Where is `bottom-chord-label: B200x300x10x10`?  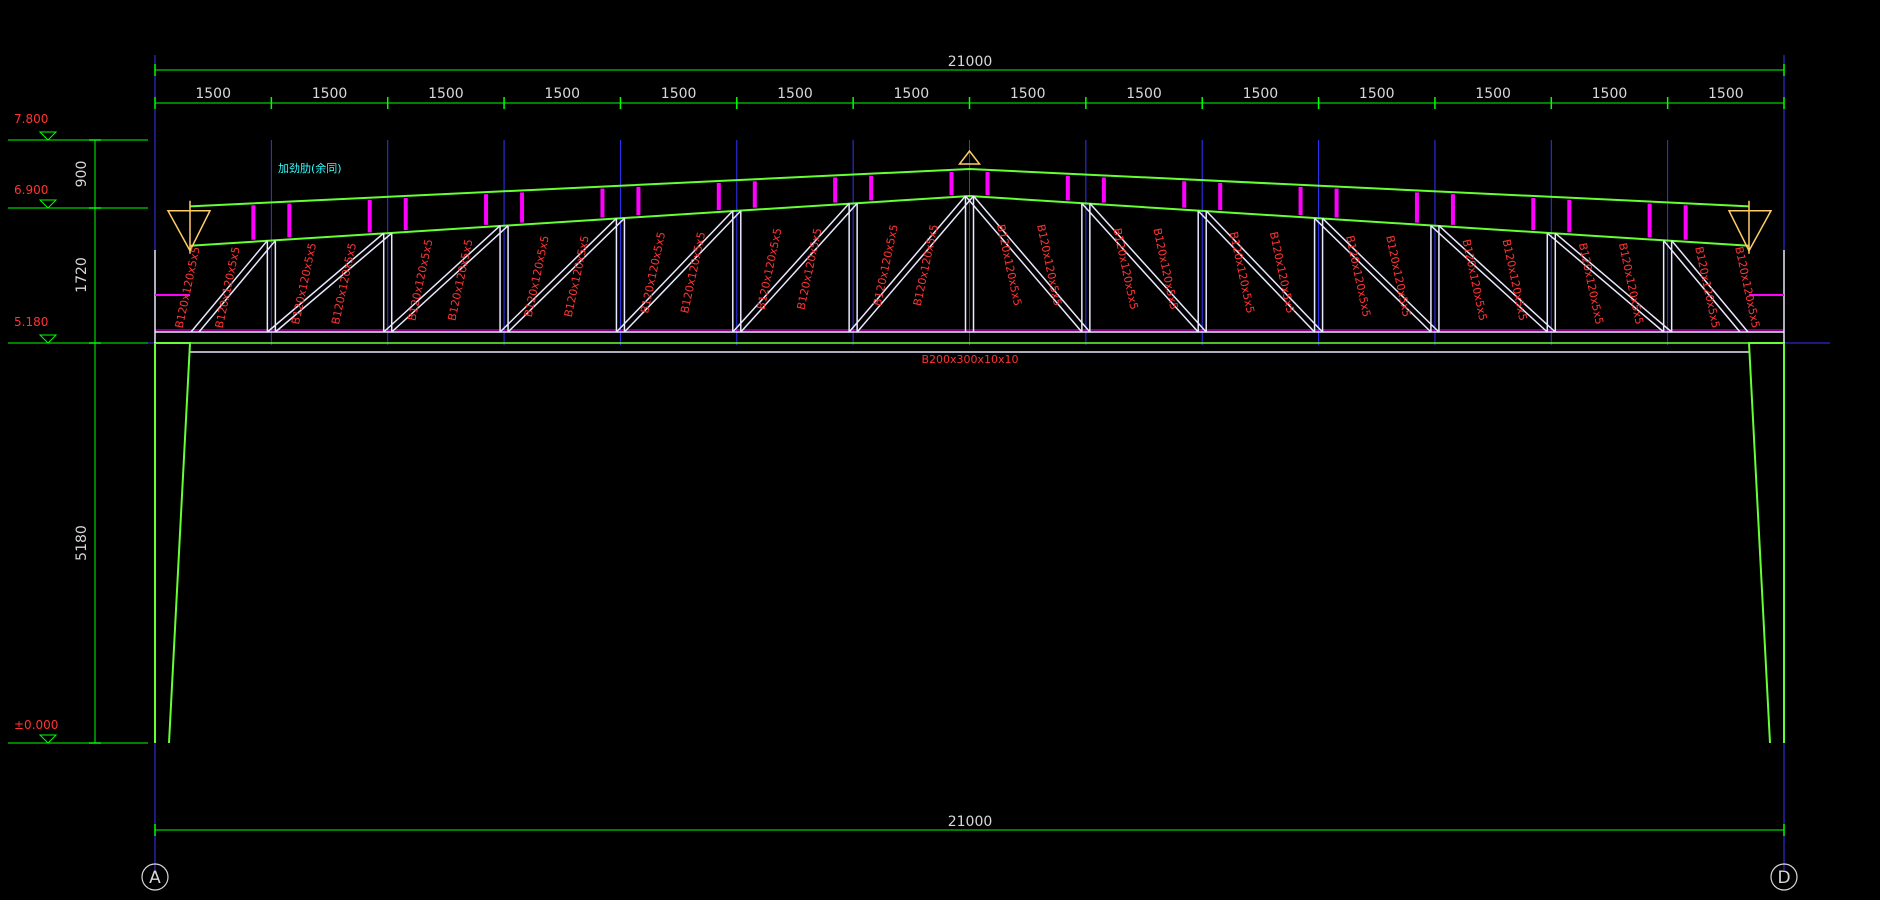
bottom-chord-label: B200x300x10x10 is located at coordinates (969, 359).